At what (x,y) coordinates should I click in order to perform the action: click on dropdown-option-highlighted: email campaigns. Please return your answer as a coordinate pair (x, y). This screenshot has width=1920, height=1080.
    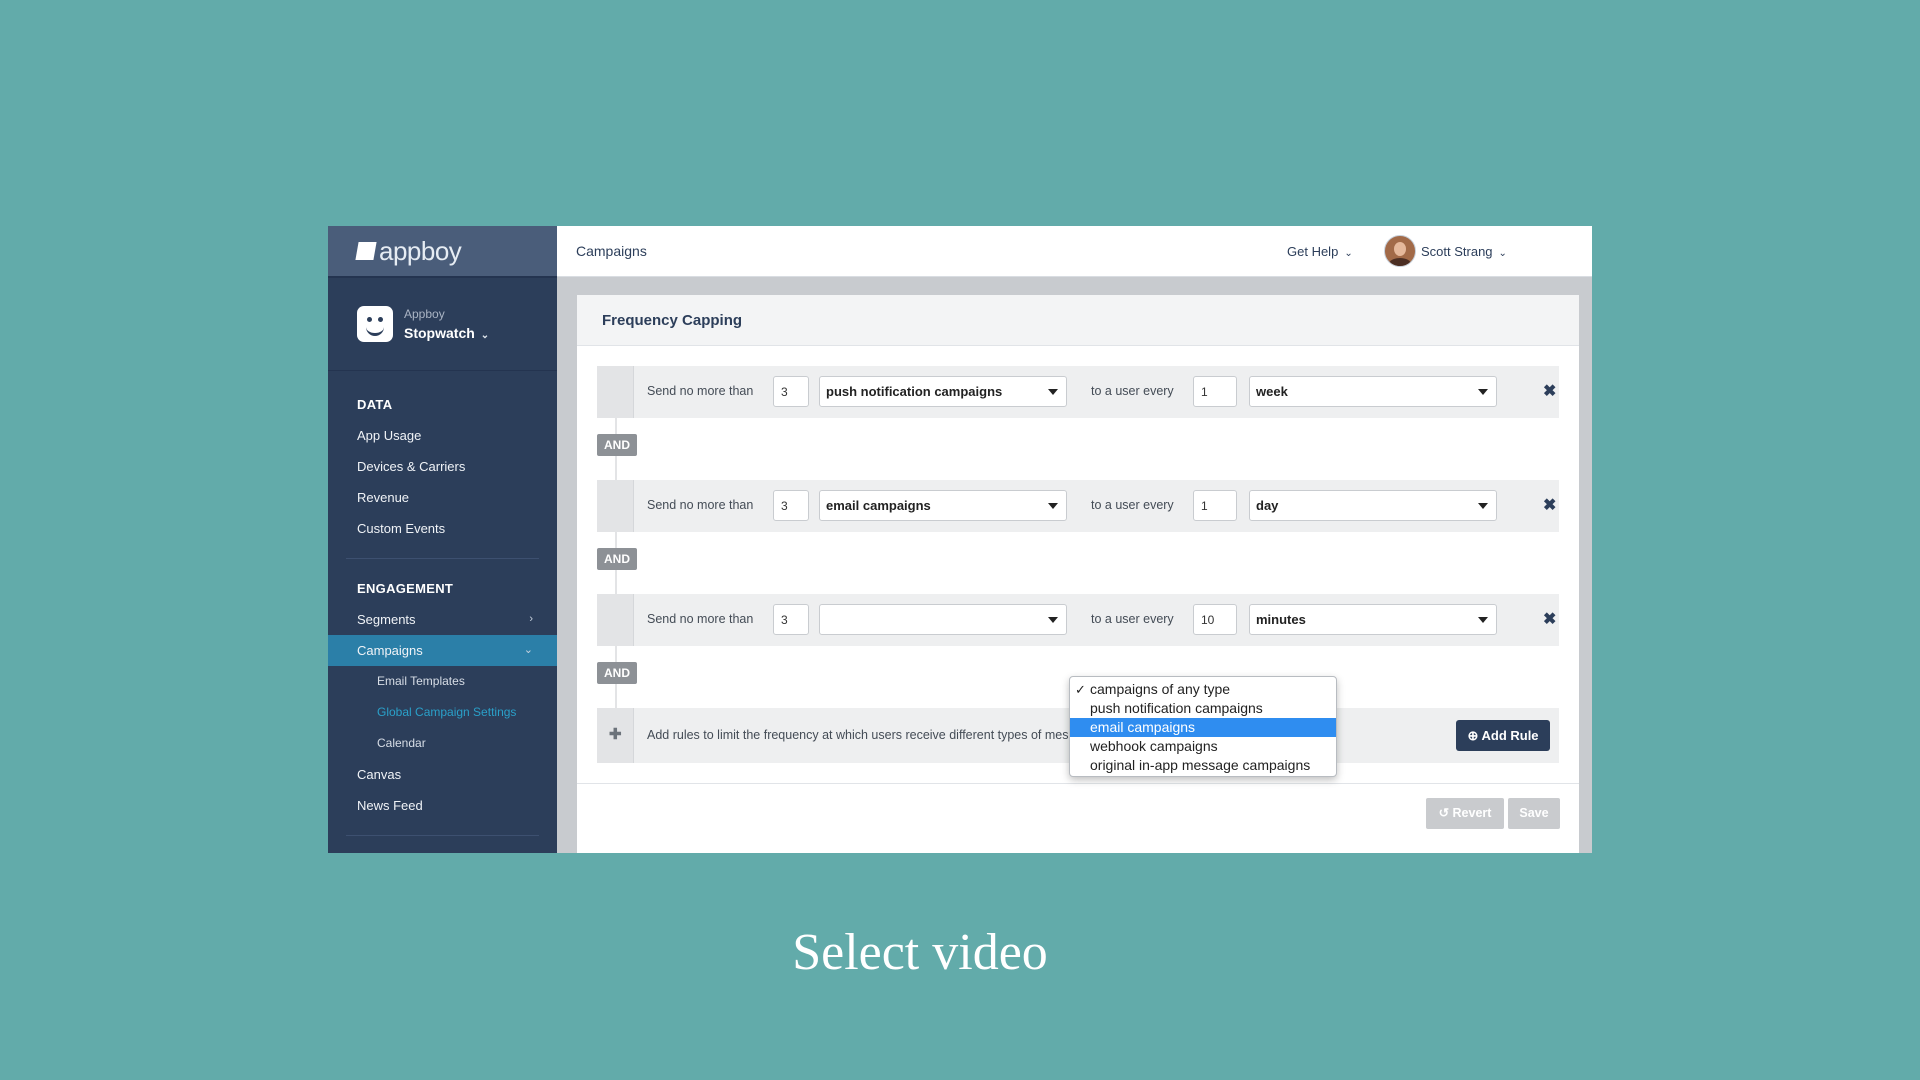
    Looking at the image, I should click on (1203, 727).